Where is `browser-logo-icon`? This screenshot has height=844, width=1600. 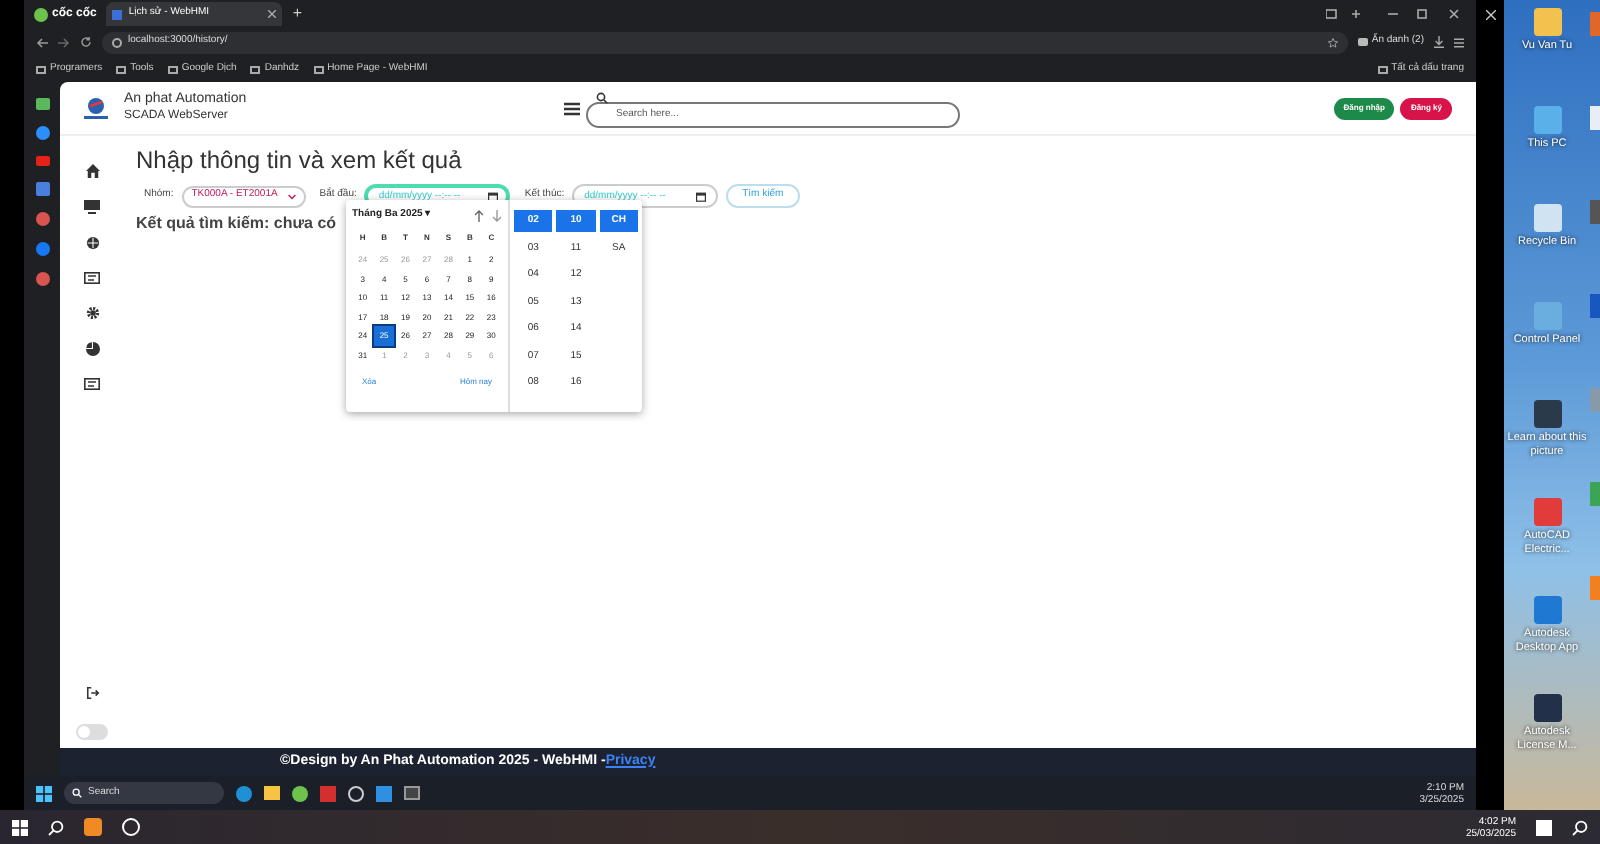 browser-logo-icon is located at coordinates (41, 14).